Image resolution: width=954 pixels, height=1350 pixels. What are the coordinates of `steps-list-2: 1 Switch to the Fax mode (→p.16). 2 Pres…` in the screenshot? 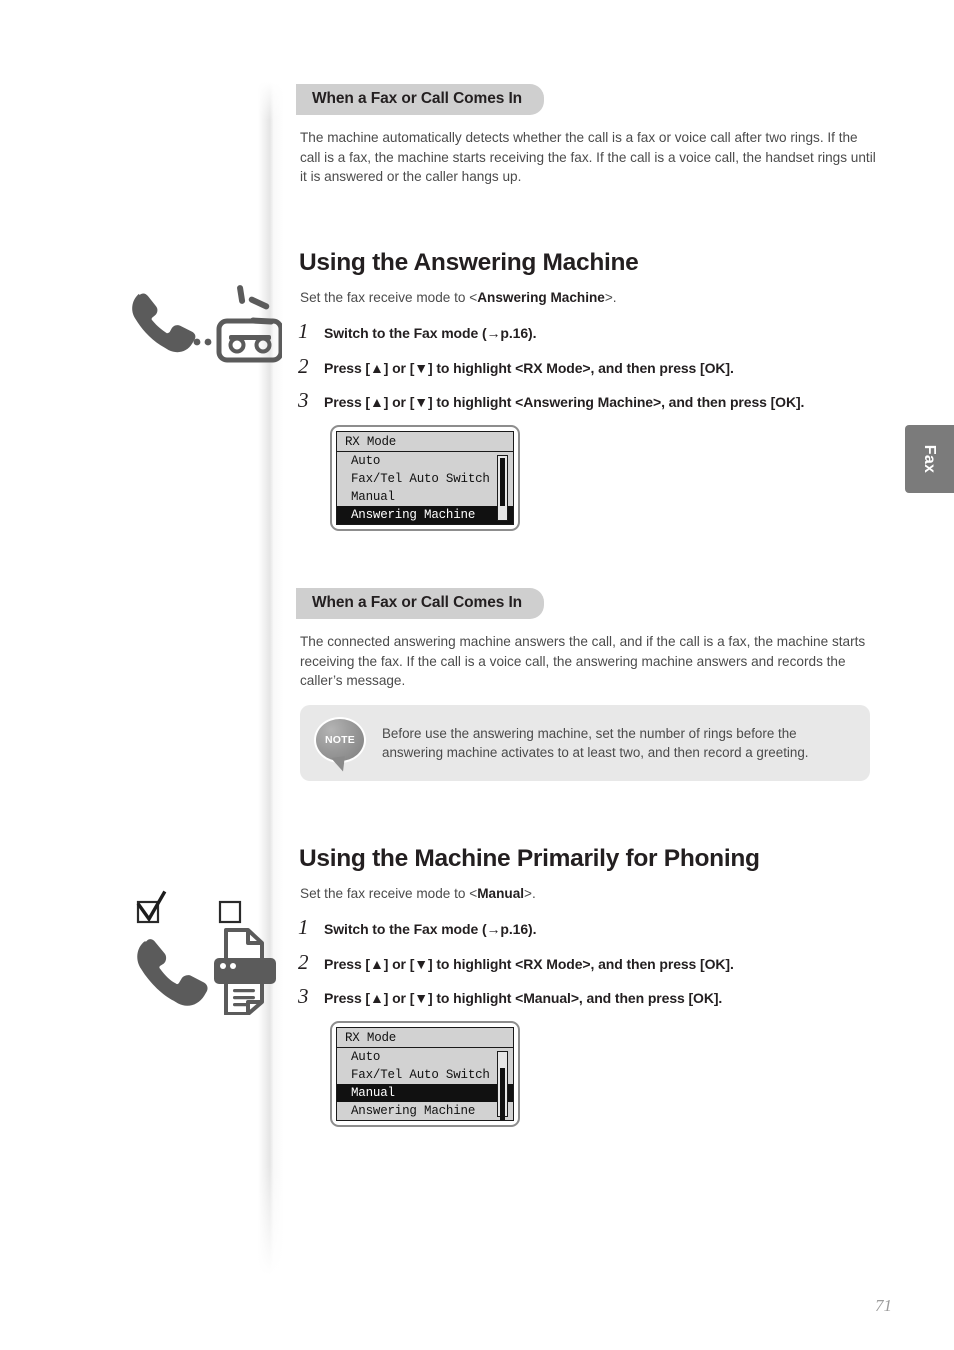 It's located at (598, 962).